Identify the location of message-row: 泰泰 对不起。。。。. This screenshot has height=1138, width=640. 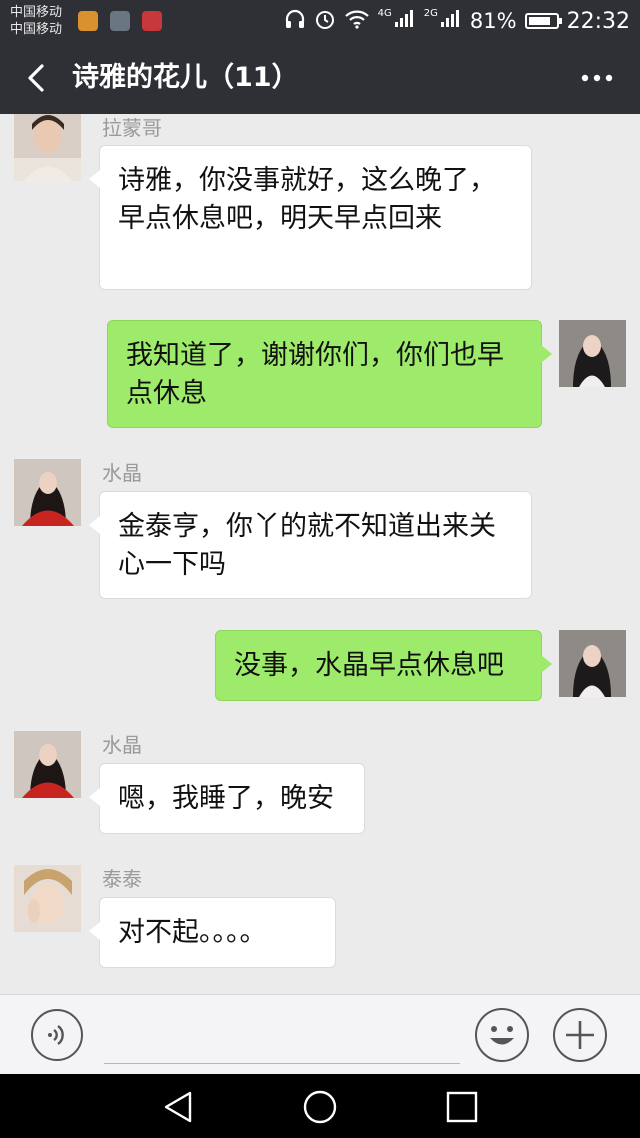
(320, 917).